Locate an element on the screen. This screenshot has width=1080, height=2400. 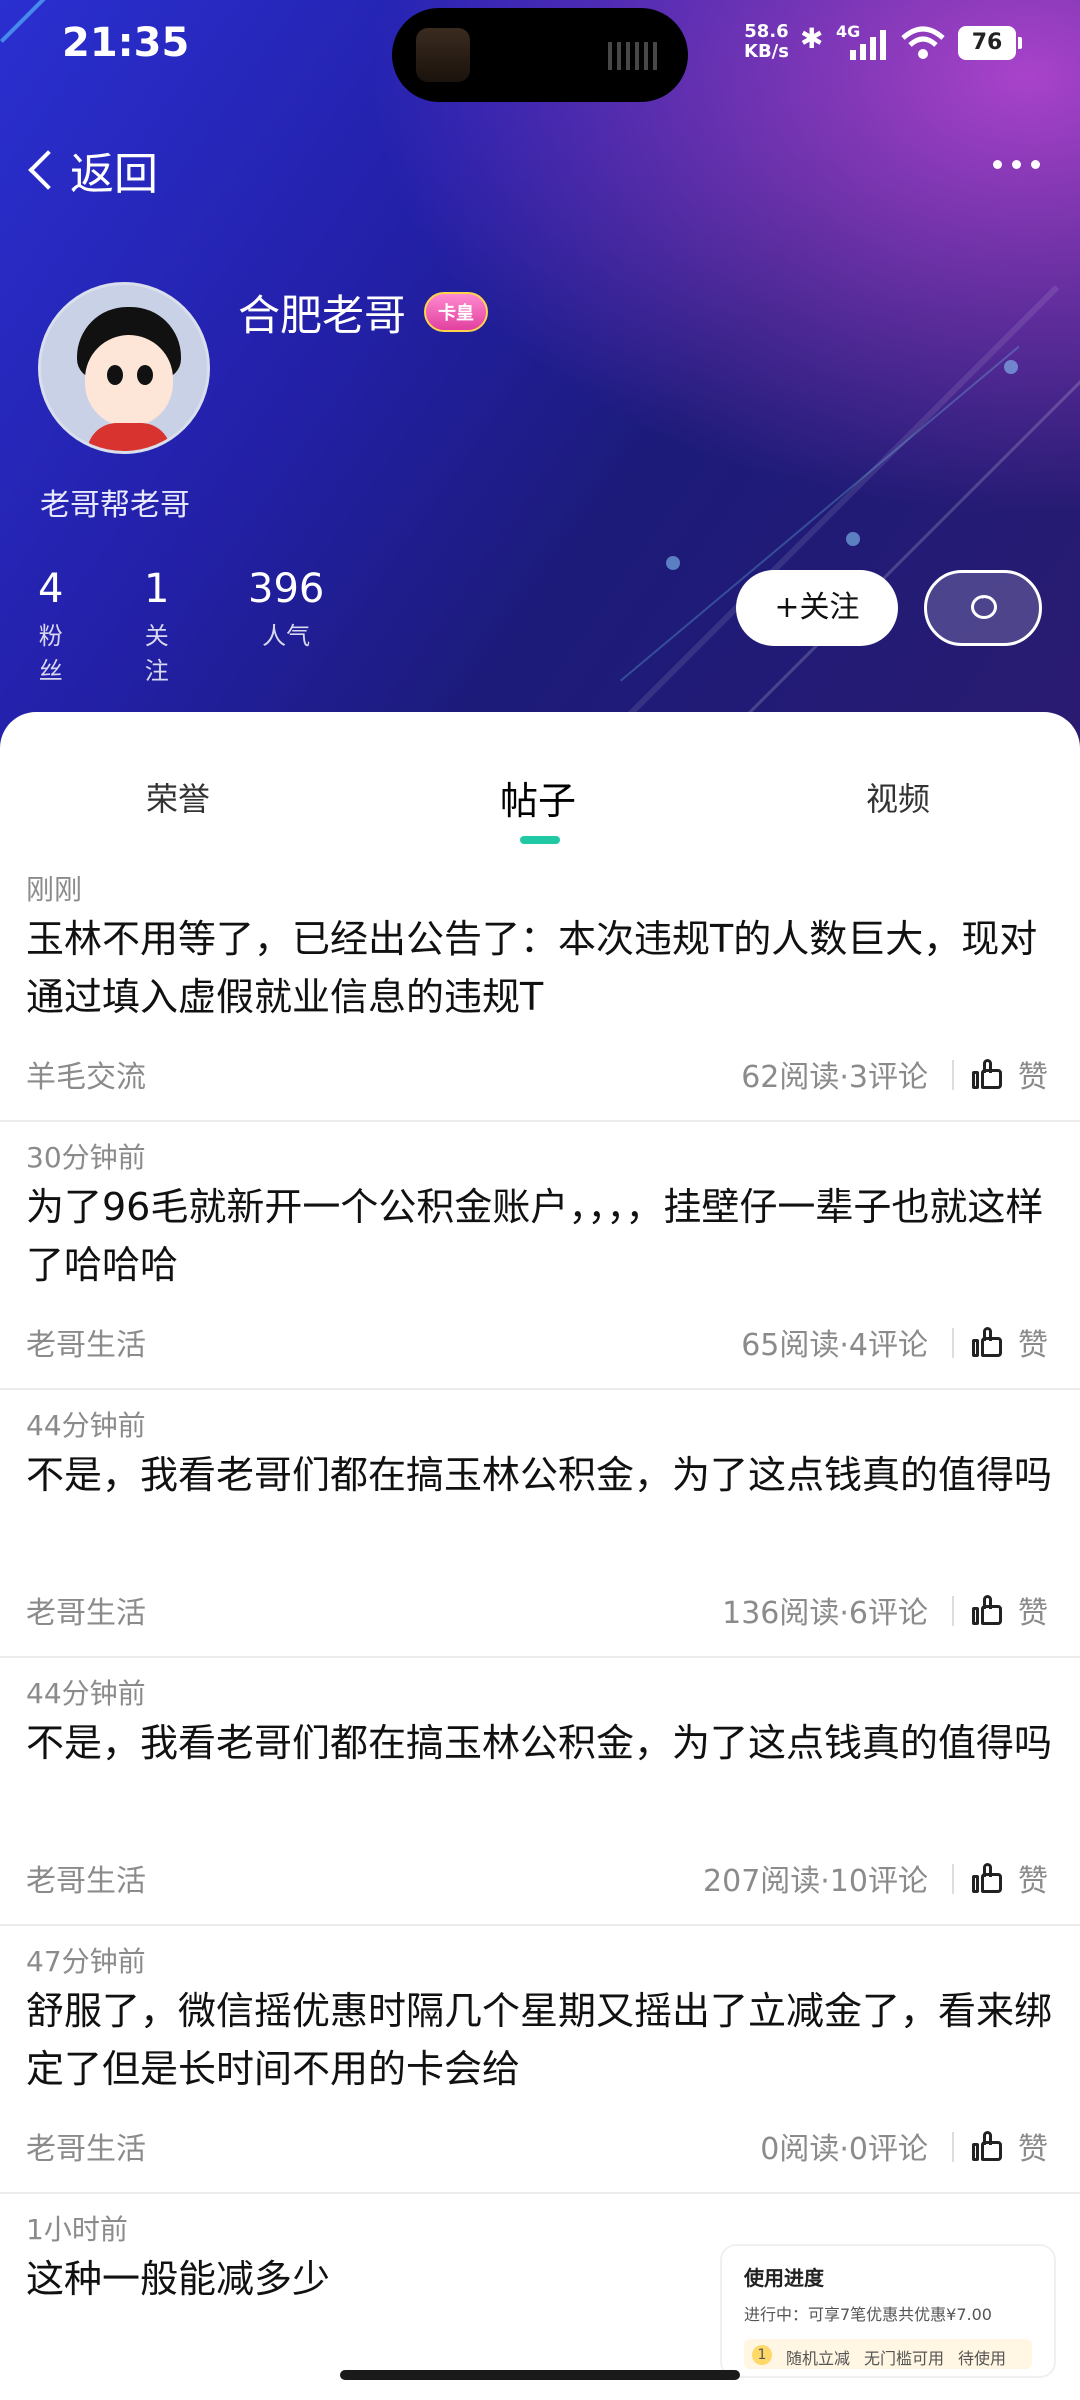
post-stats: 136阅读·6评论 is located at coordinates (825, 1613).